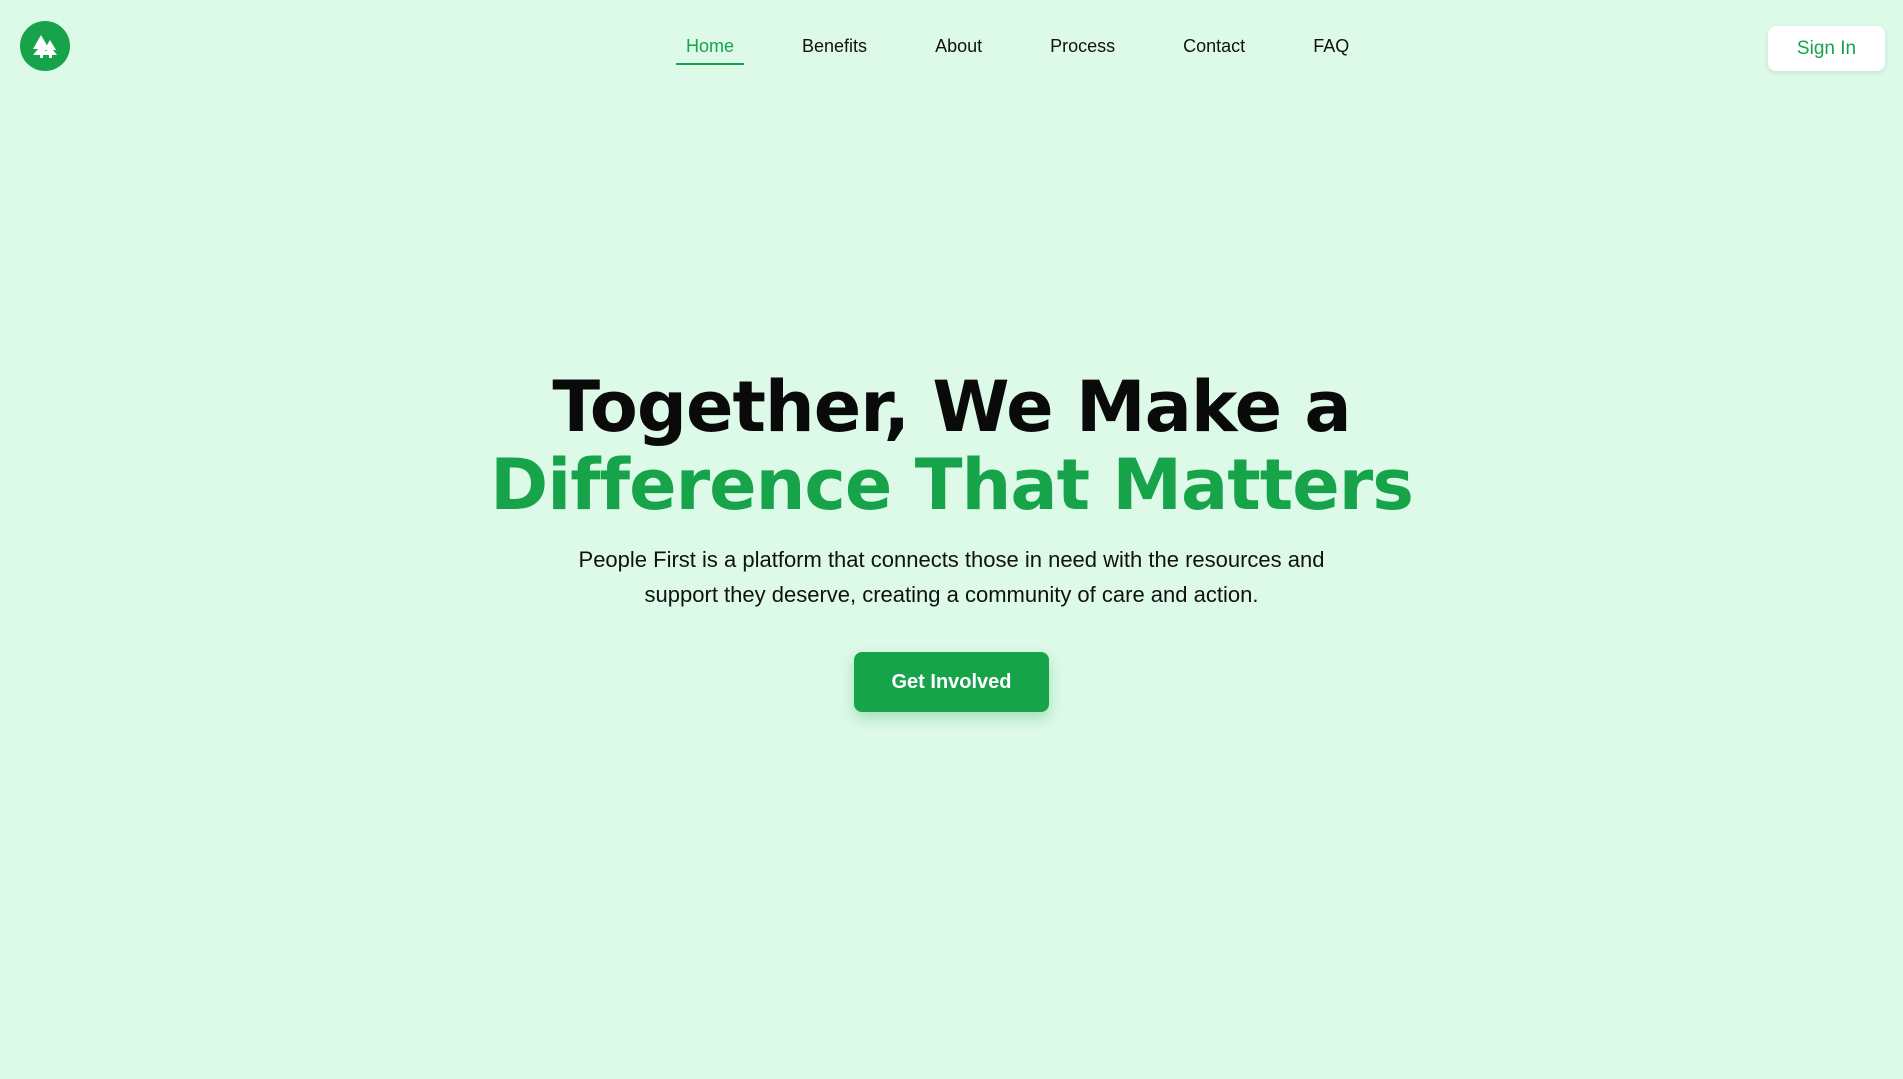 The width and height of the screenshot is (1903, 1079). What do you see at coordinates (951, 407) in the screenshot?
I see `hero-title-line1: Together, We Make a` at bounding box center [951, 407].